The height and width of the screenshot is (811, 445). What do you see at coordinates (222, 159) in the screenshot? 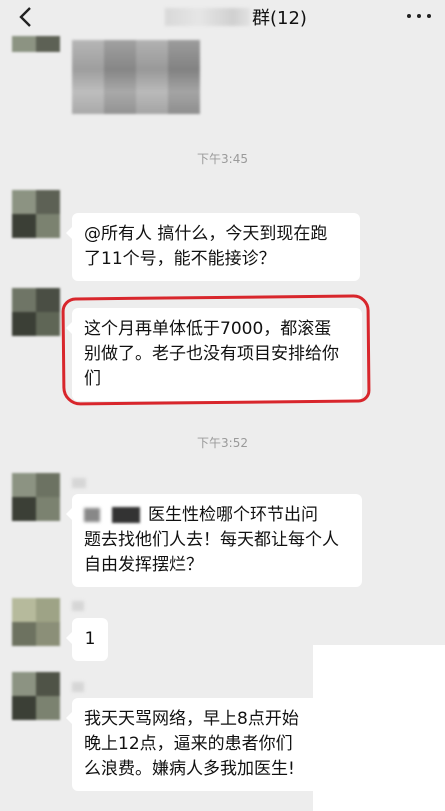
I see `timestamp: 下午3:45` at bounding box center [222, 159].